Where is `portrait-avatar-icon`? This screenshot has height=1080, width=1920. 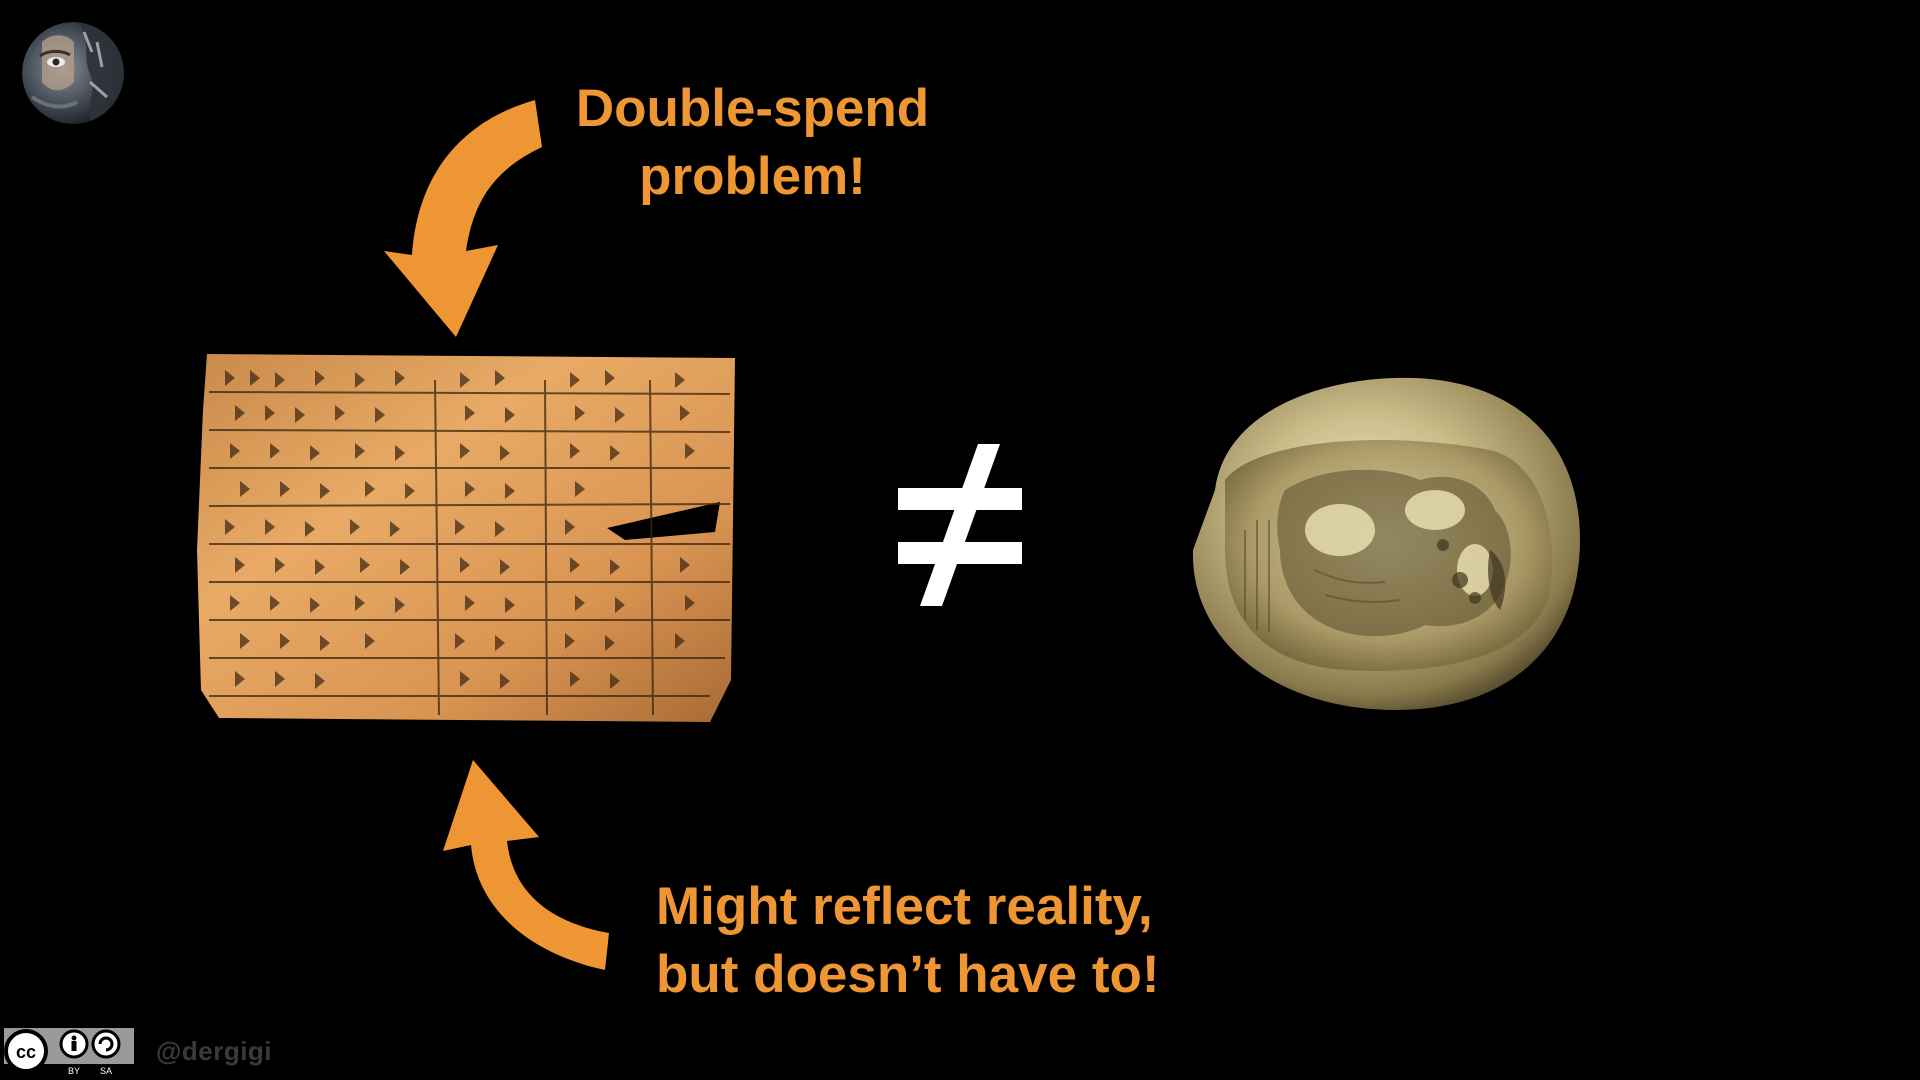 portrait-avatar-icon is located at coordinates (73, 73).